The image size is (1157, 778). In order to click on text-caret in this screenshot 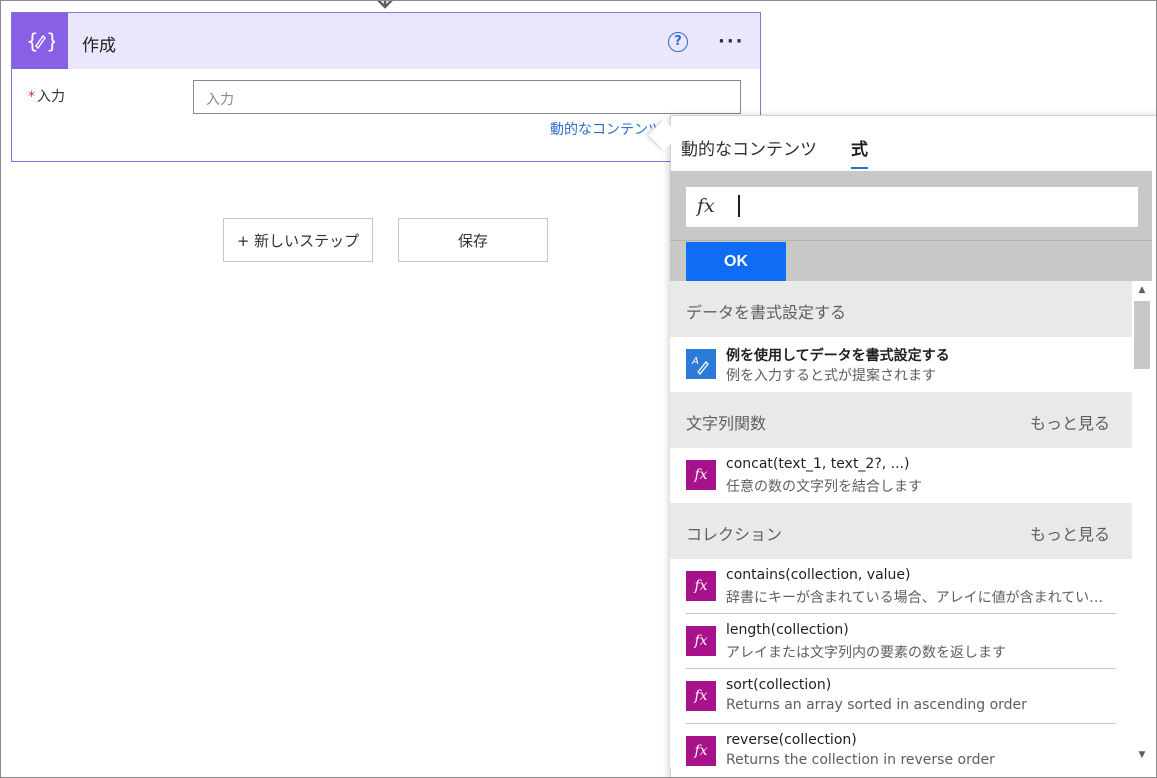, I will do `click(739, 206)`.